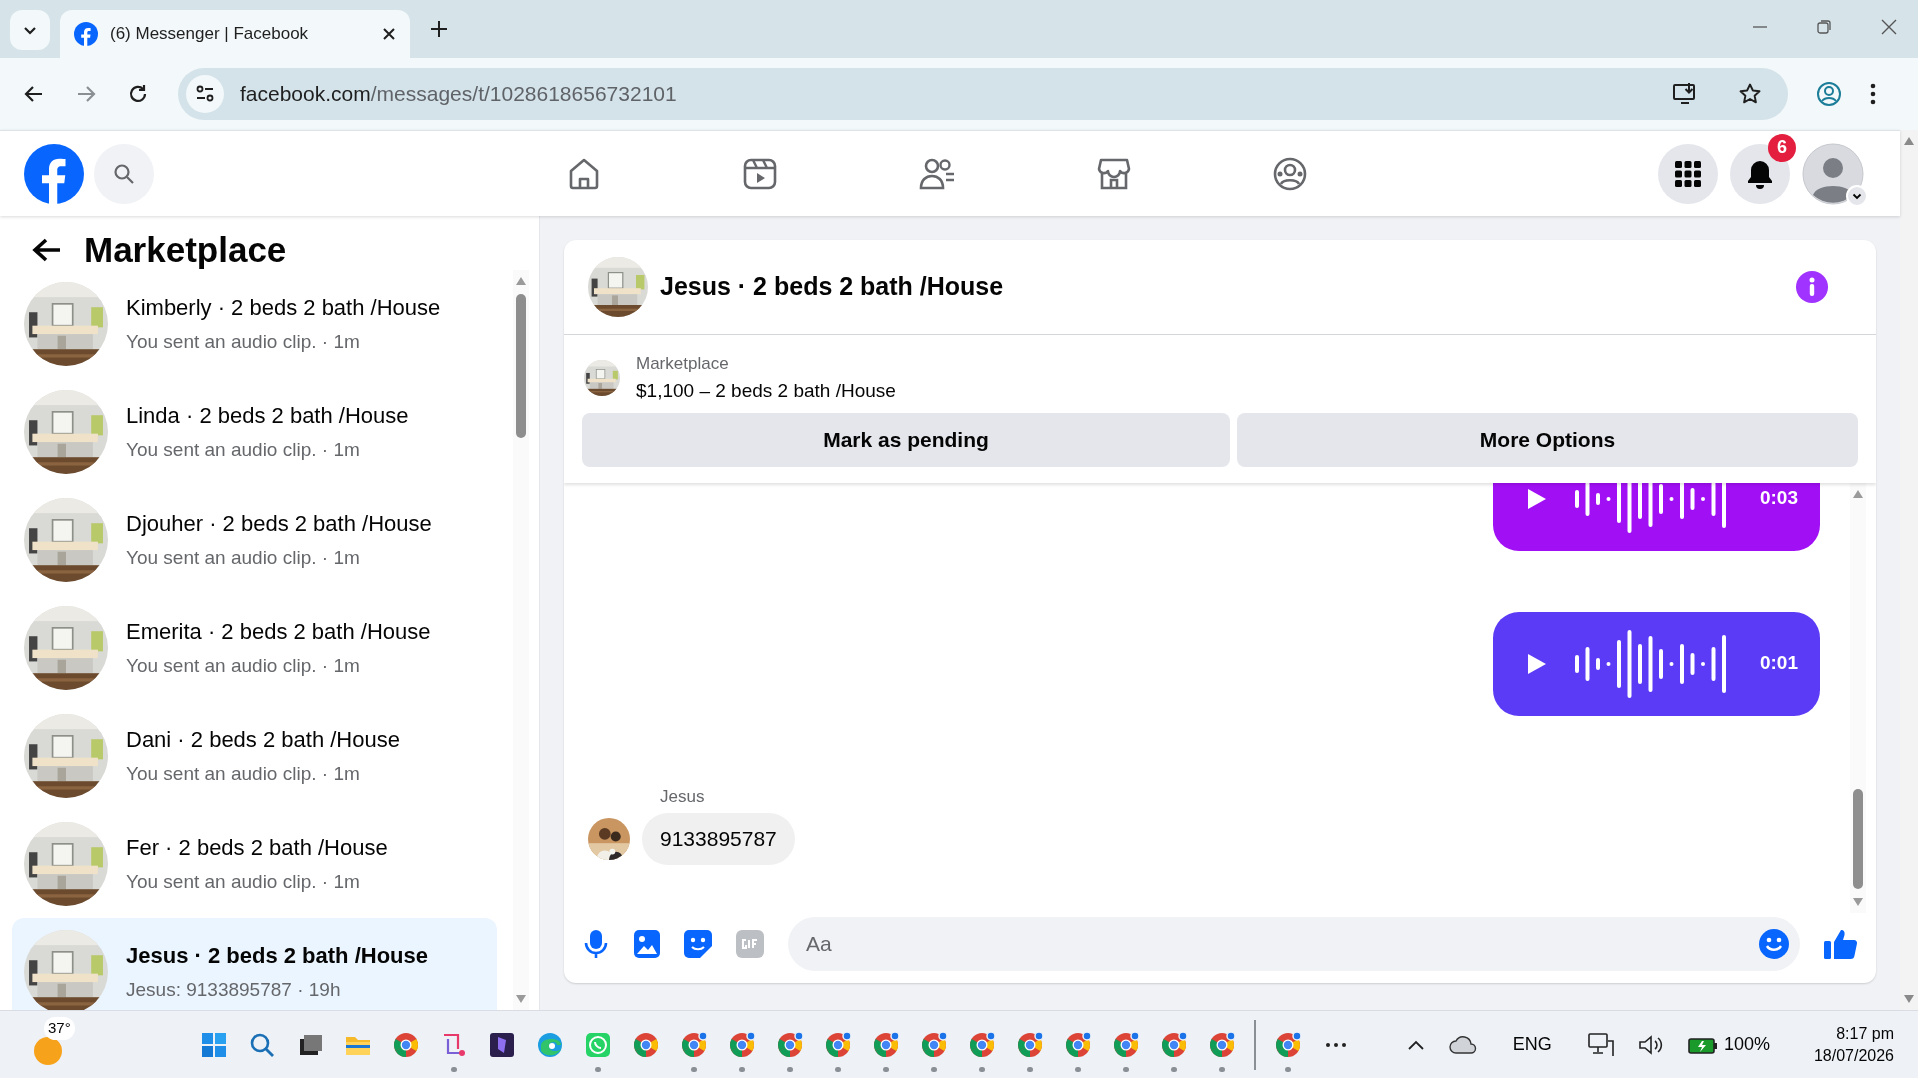  Describe the element at coordinates (832, 287) in the screenshot. I see `chat-title: Jesus · 2 beds 2 bath /House` at that location.